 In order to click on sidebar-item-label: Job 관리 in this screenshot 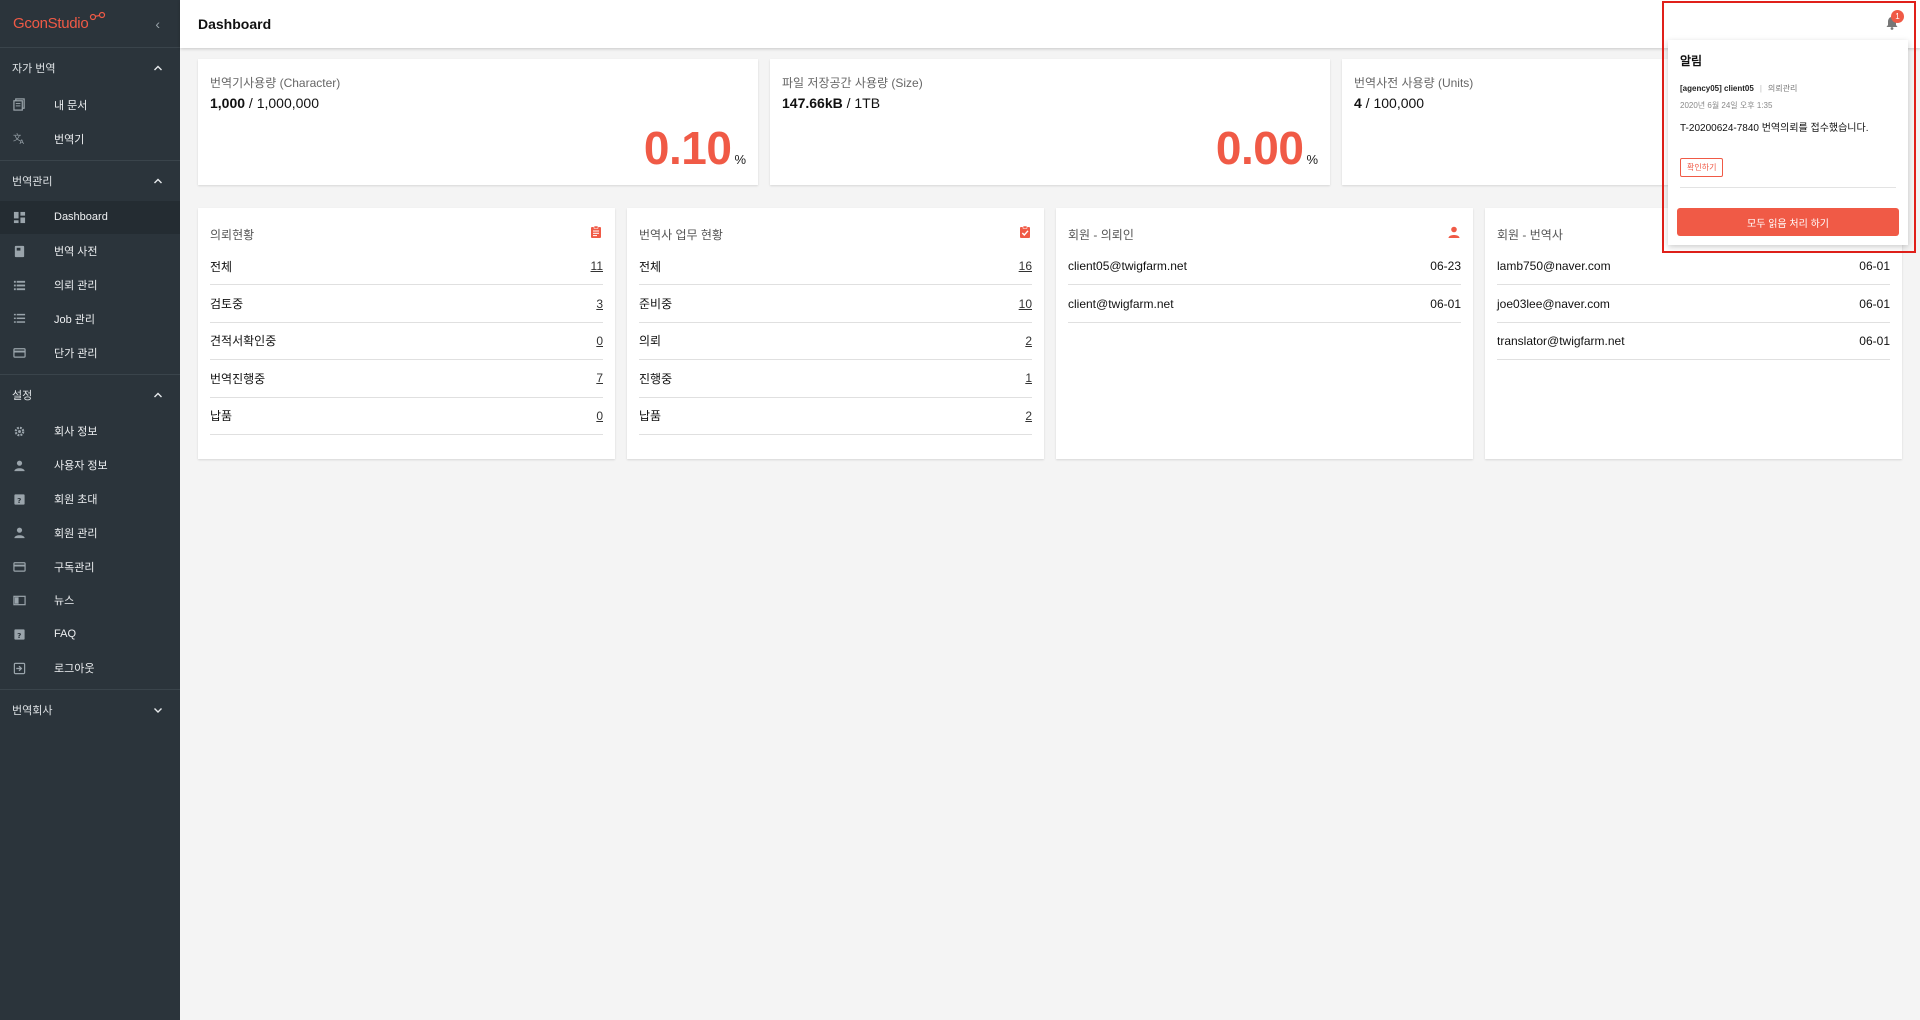, I will do `click(75, 319)`.